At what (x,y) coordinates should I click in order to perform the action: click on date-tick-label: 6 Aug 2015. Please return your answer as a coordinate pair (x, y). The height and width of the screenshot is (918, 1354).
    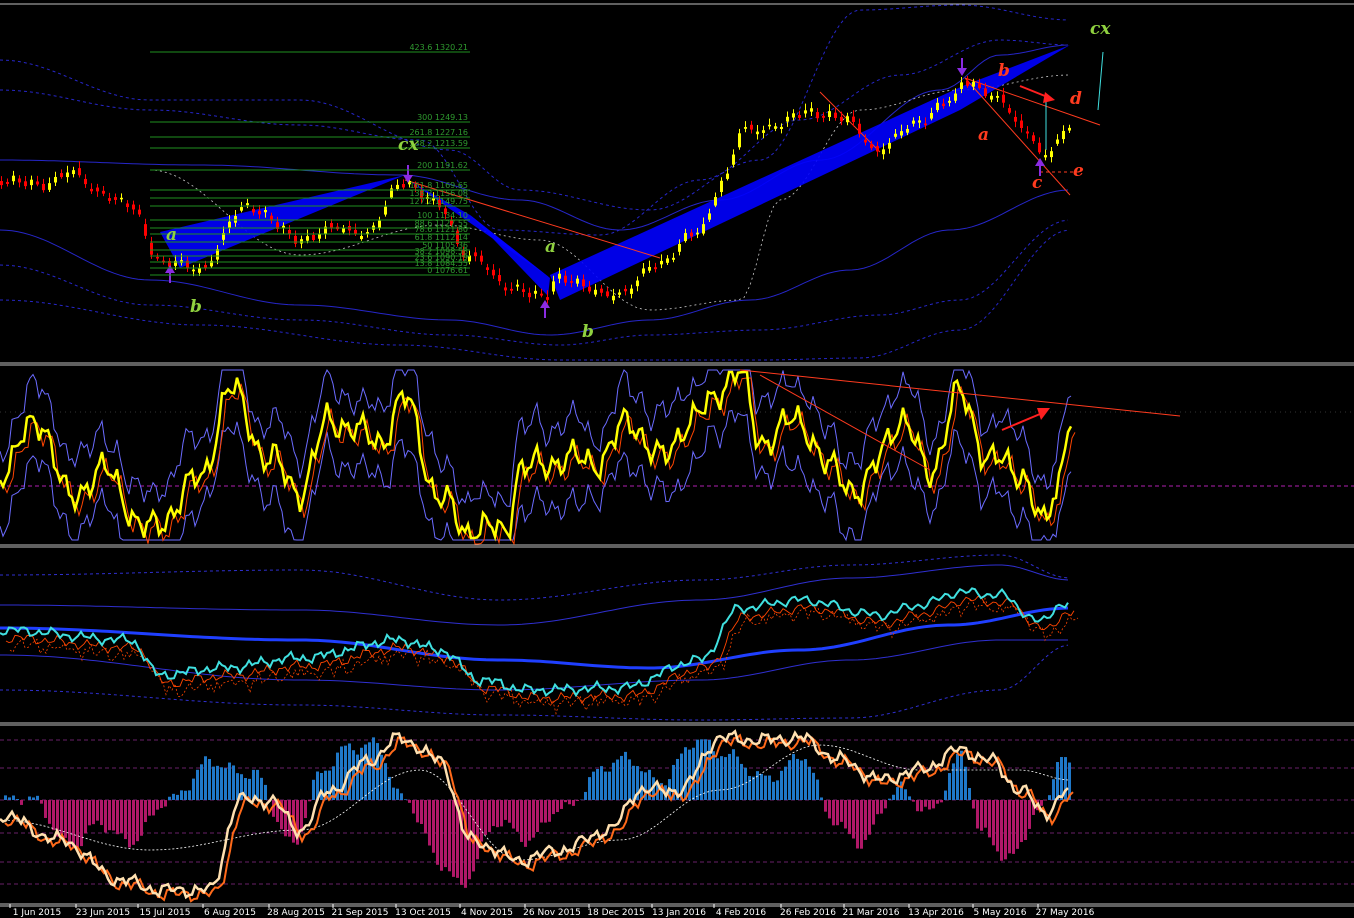
    Looking at the image, I should click on (230, 913).